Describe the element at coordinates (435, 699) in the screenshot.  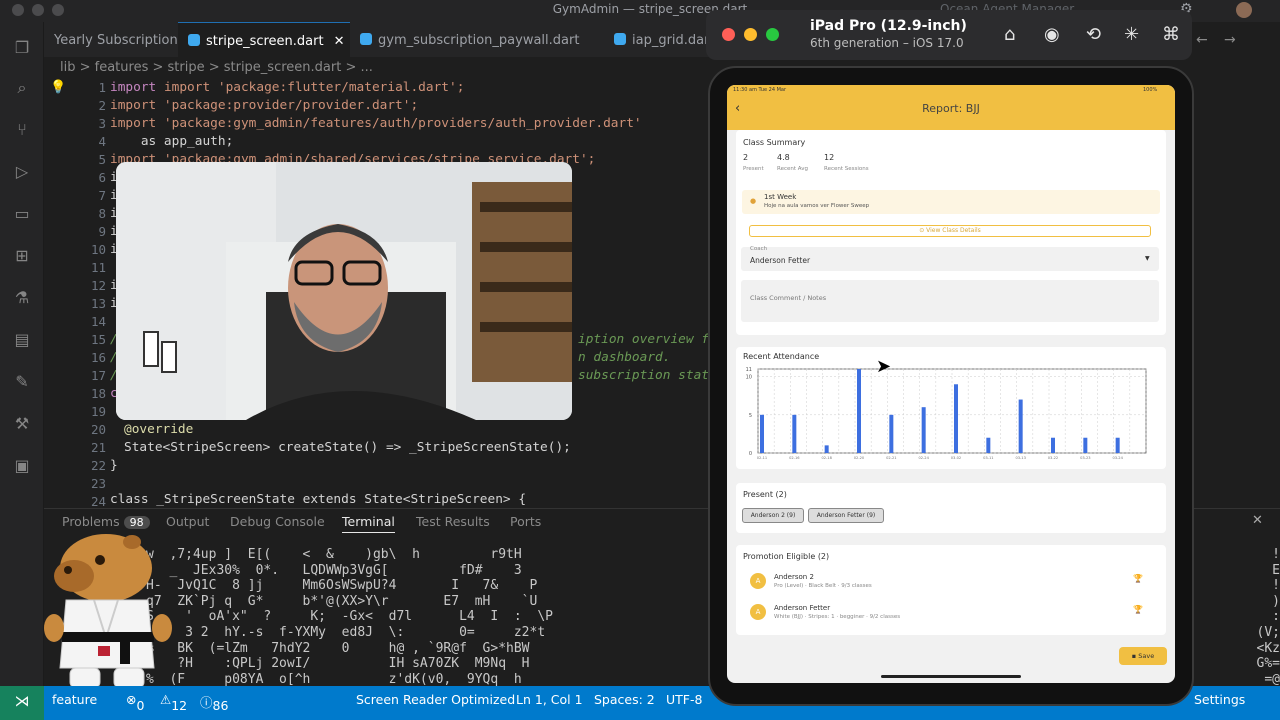
I see `screen-reader-mode: Screen Reader Optimized` at that location.